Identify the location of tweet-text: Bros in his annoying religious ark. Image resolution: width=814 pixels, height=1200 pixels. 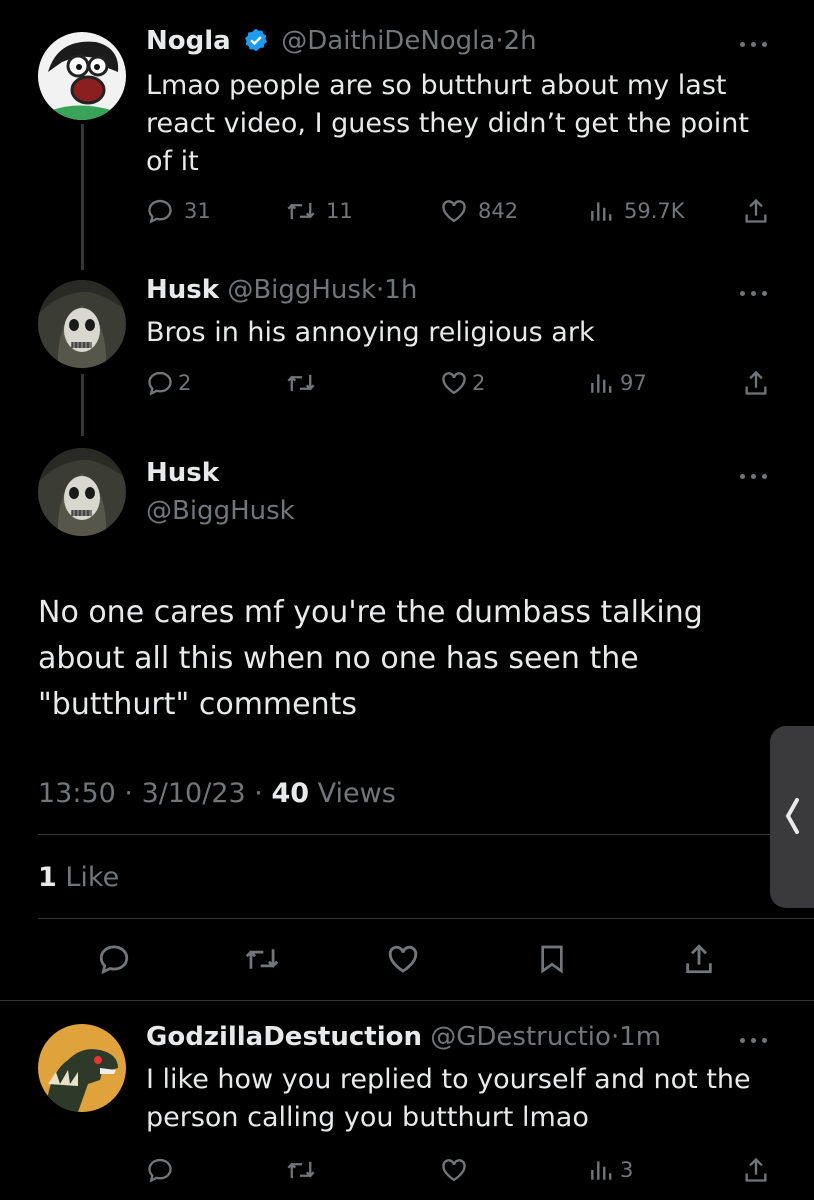
(370, 332).